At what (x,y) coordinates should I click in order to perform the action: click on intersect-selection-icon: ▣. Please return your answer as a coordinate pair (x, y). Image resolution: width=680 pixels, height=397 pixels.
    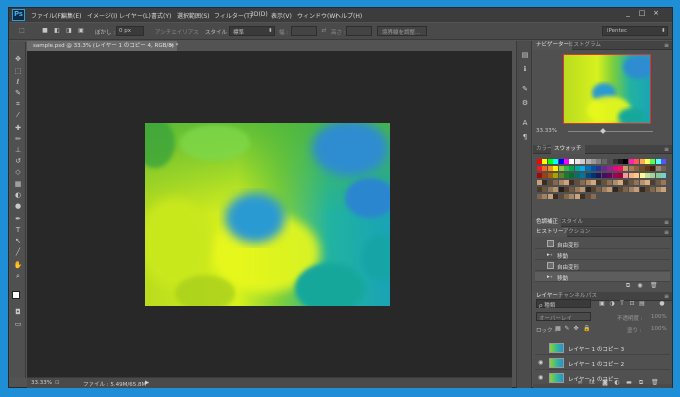
    Looking at the image, I should click on (81, 31).